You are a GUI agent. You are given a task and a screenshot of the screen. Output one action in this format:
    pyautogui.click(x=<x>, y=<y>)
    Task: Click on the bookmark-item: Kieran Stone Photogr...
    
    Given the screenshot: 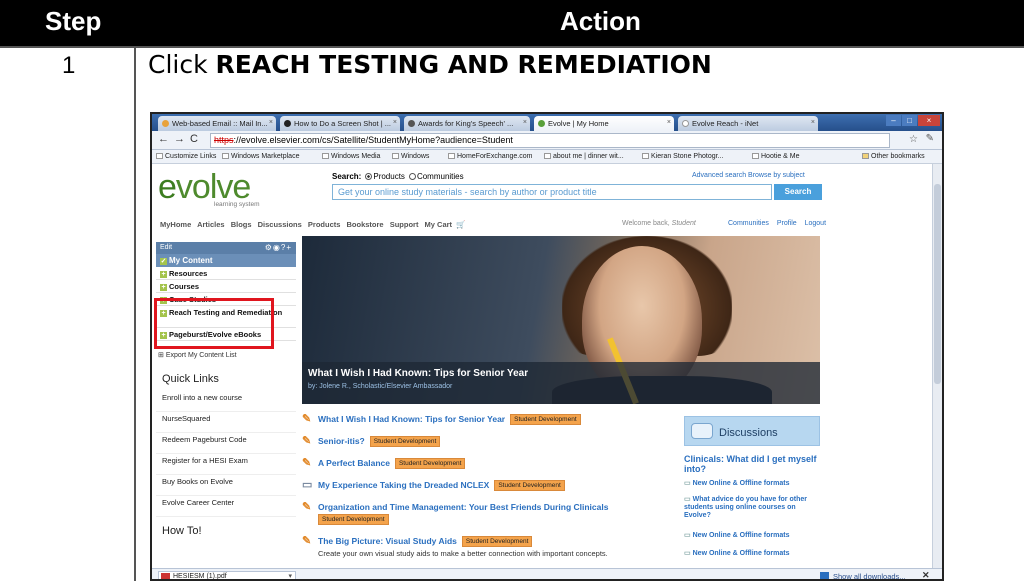 What is the action you would take?
    pyautogui.click(x=682, y=156)
    